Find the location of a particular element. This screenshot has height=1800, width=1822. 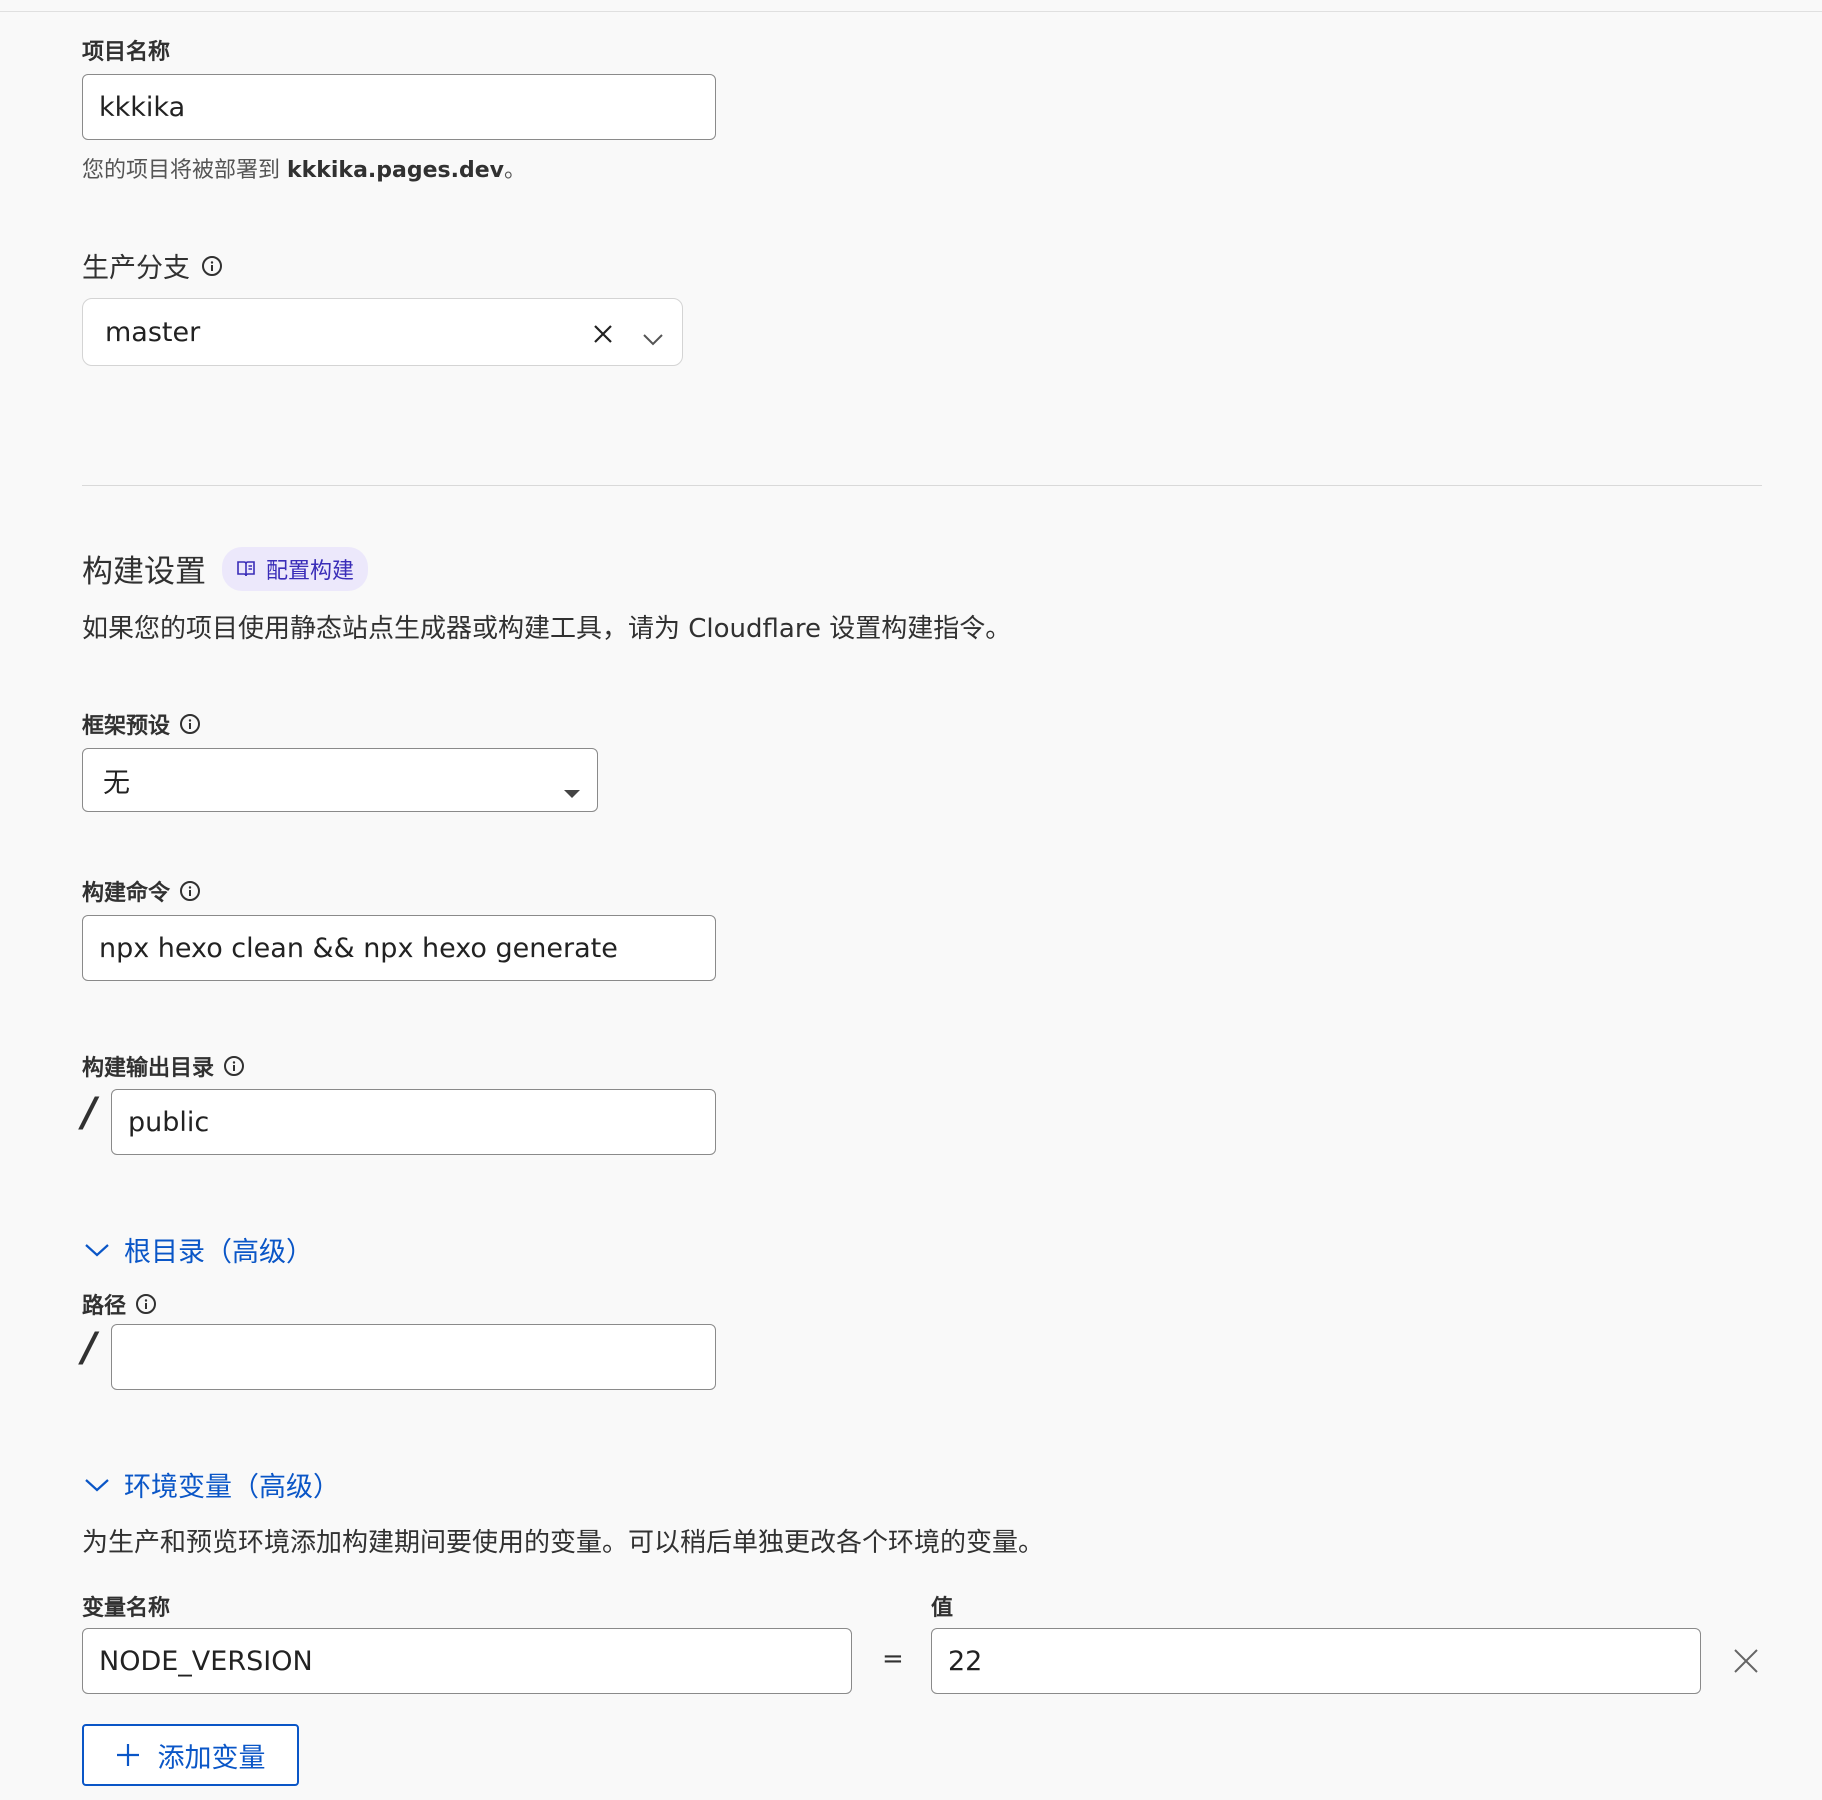

section-divider is located at coordinates (922, 485).